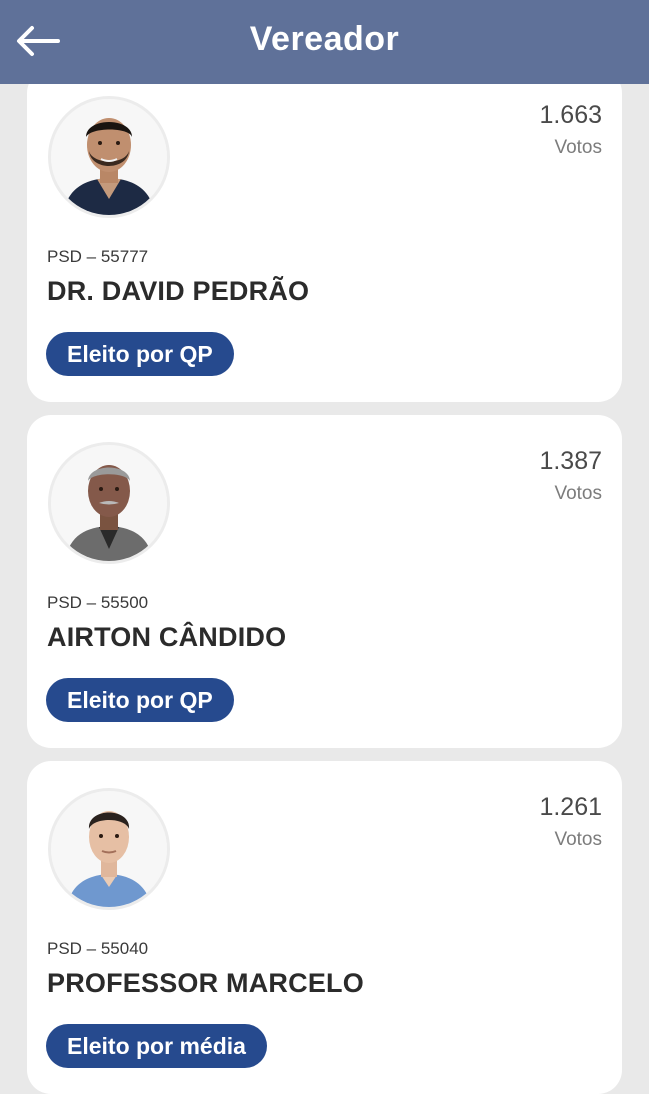  I want to click on status-badge: Eleito por média, so click(156, 1046).